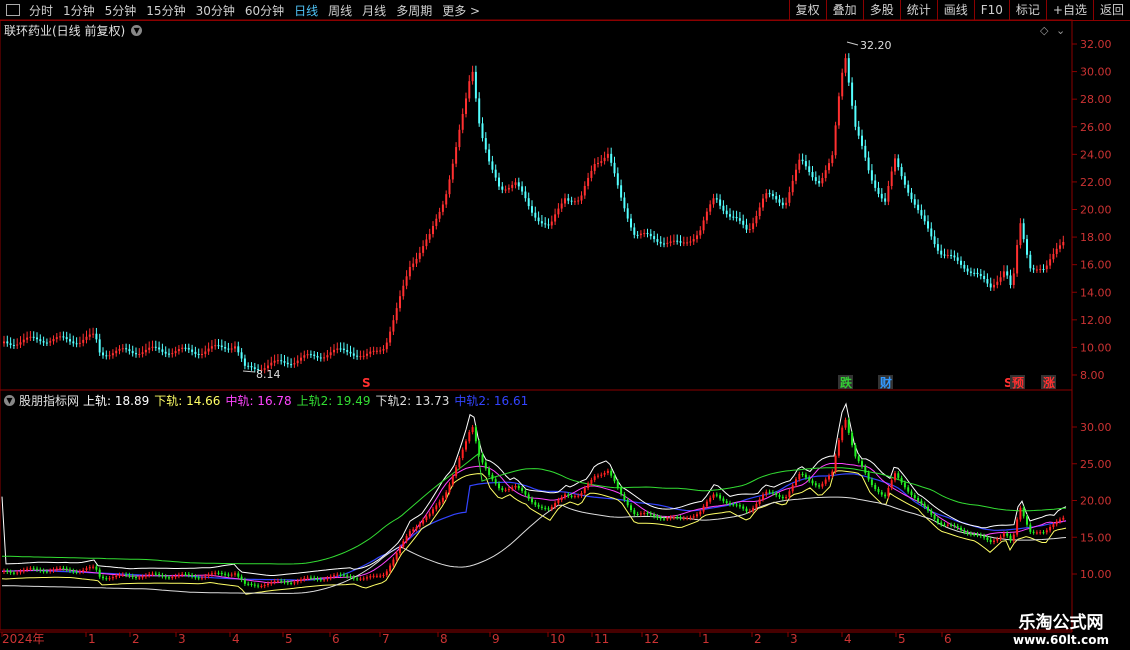  I want to click on price-tick-label: 32.00, so click(1096, 44).